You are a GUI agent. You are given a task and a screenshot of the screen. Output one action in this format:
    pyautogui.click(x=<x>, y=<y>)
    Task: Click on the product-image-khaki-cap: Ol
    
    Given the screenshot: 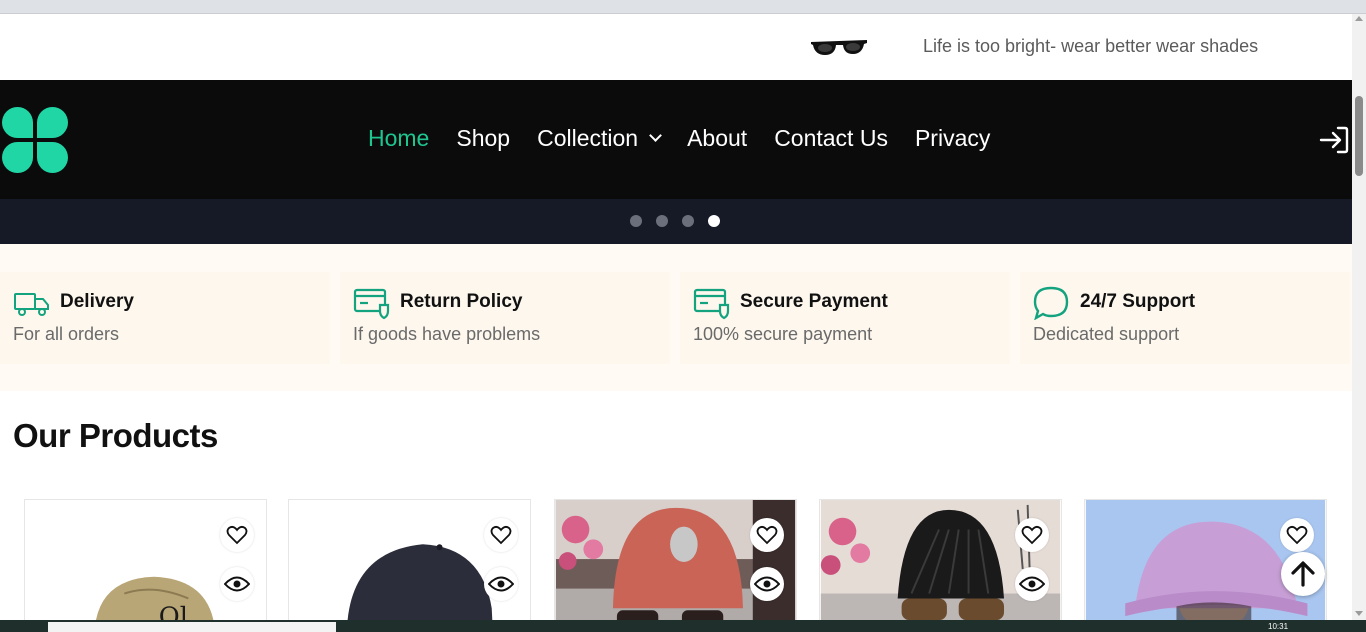 What is the action you would take?
    pyautogui.click(x=145, y=560)
    